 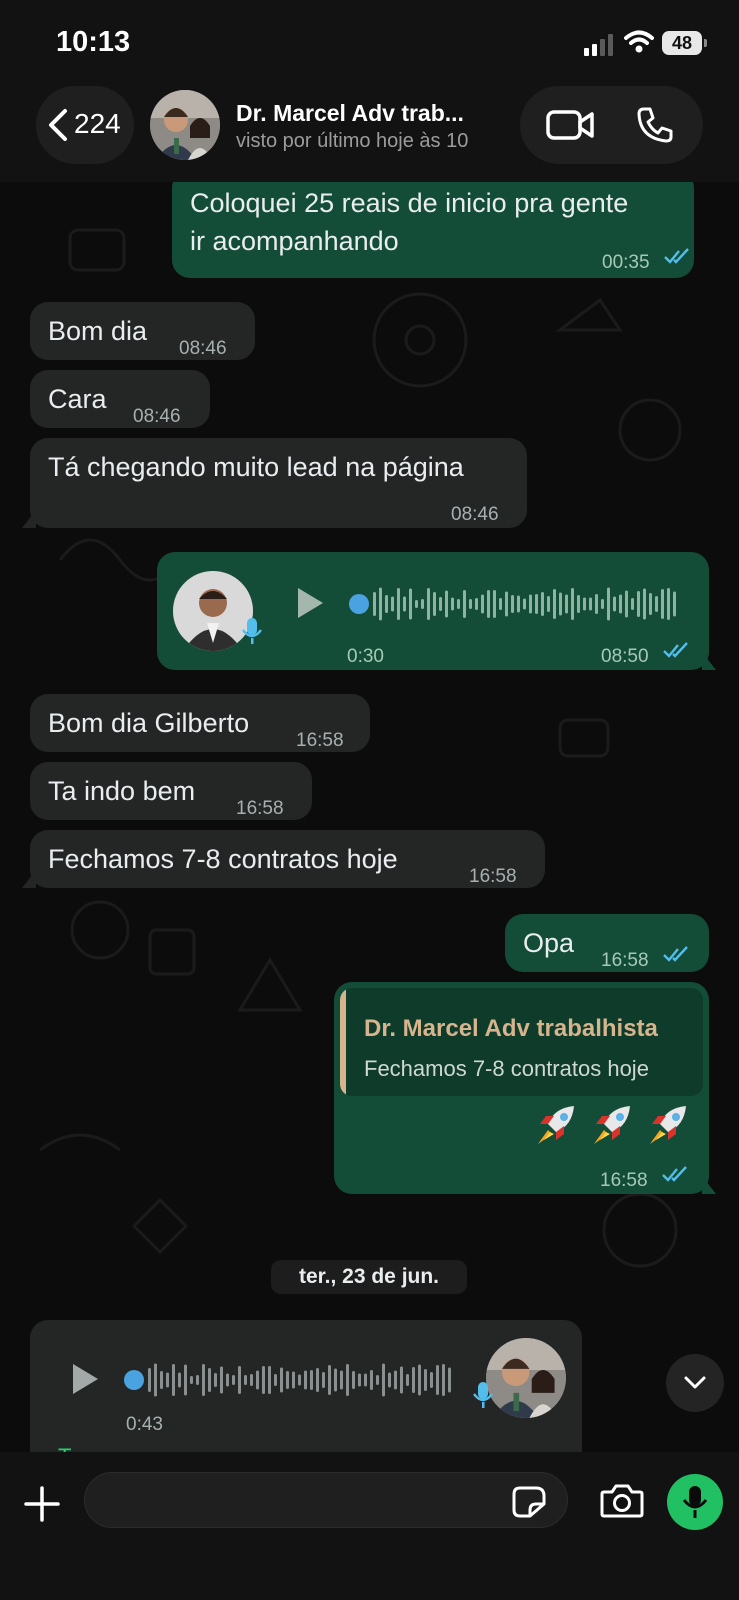 I want to click on message-composer, so click(x=369, y=1526).